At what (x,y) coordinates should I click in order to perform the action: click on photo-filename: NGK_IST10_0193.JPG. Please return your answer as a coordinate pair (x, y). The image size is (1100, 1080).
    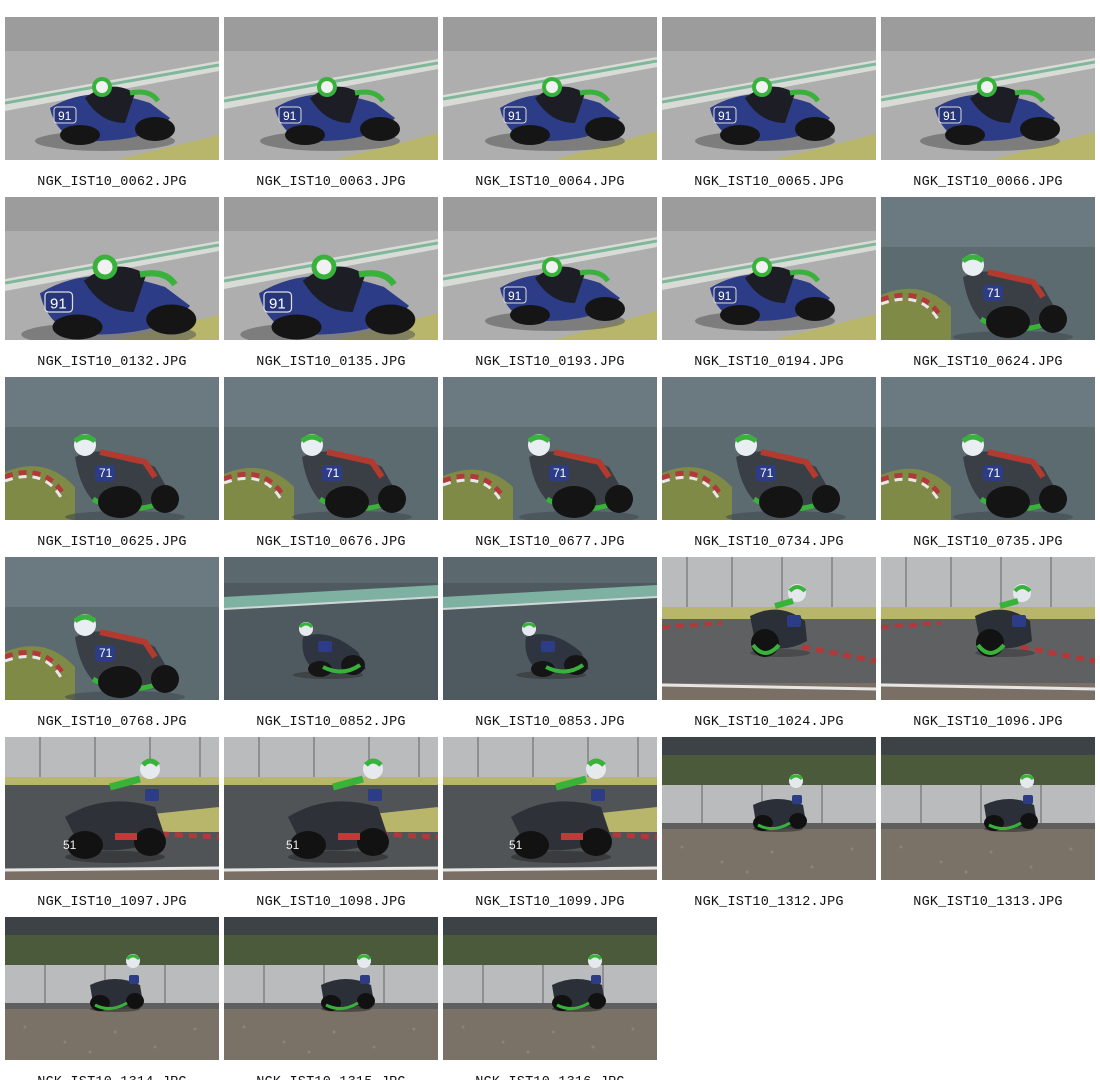
    Looking at the image, I should click on (549, 363).